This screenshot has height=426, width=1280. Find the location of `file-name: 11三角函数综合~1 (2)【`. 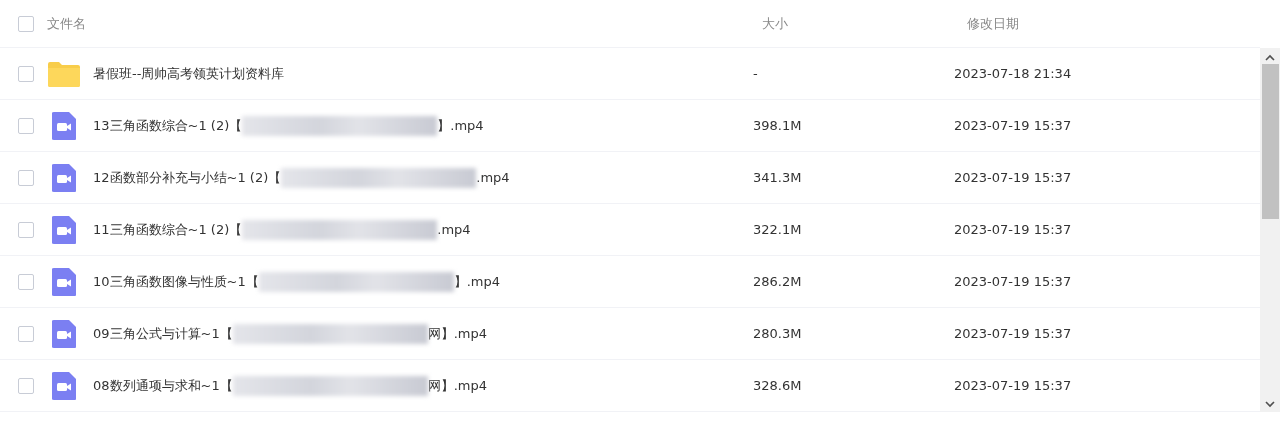

file-name: 11三角函数综合~1 (2)【 is located at coordinates (168, 229).